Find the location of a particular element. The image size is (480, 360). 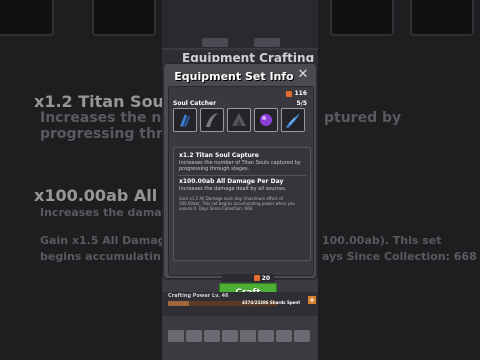

equipment-slot-dark-scythe is located at coordinates (212, 120).